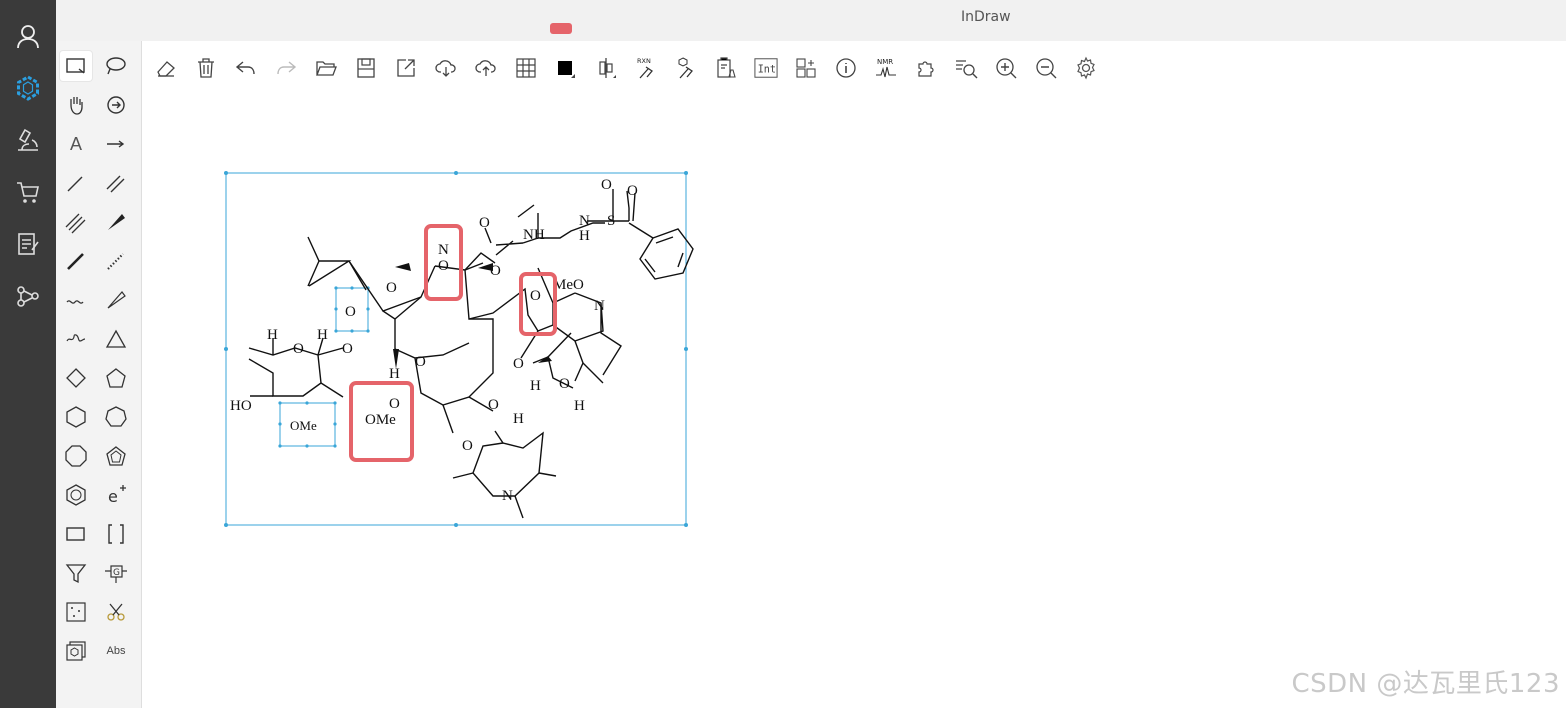 The width and height of the screenshot is (1566, 708). Describe the element at coordinates (116, 261) in the screenshot. I see `hashed-bond-icon` at that location.